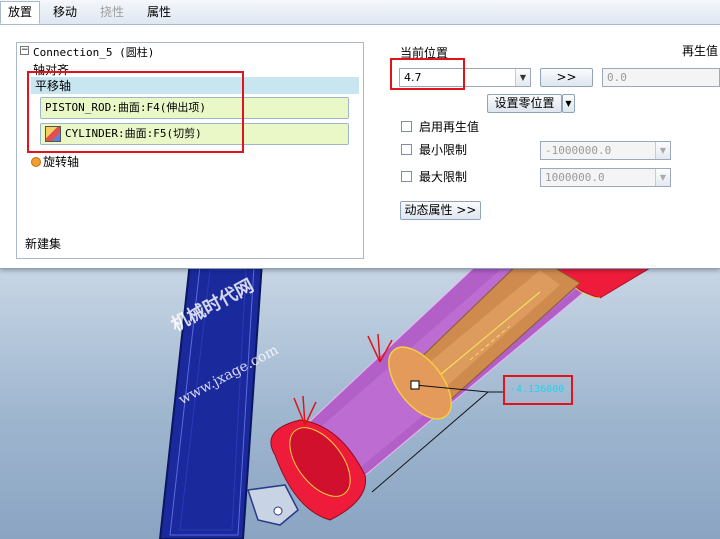  I want to click on new-set-link: 新建集, so click(43, 243).